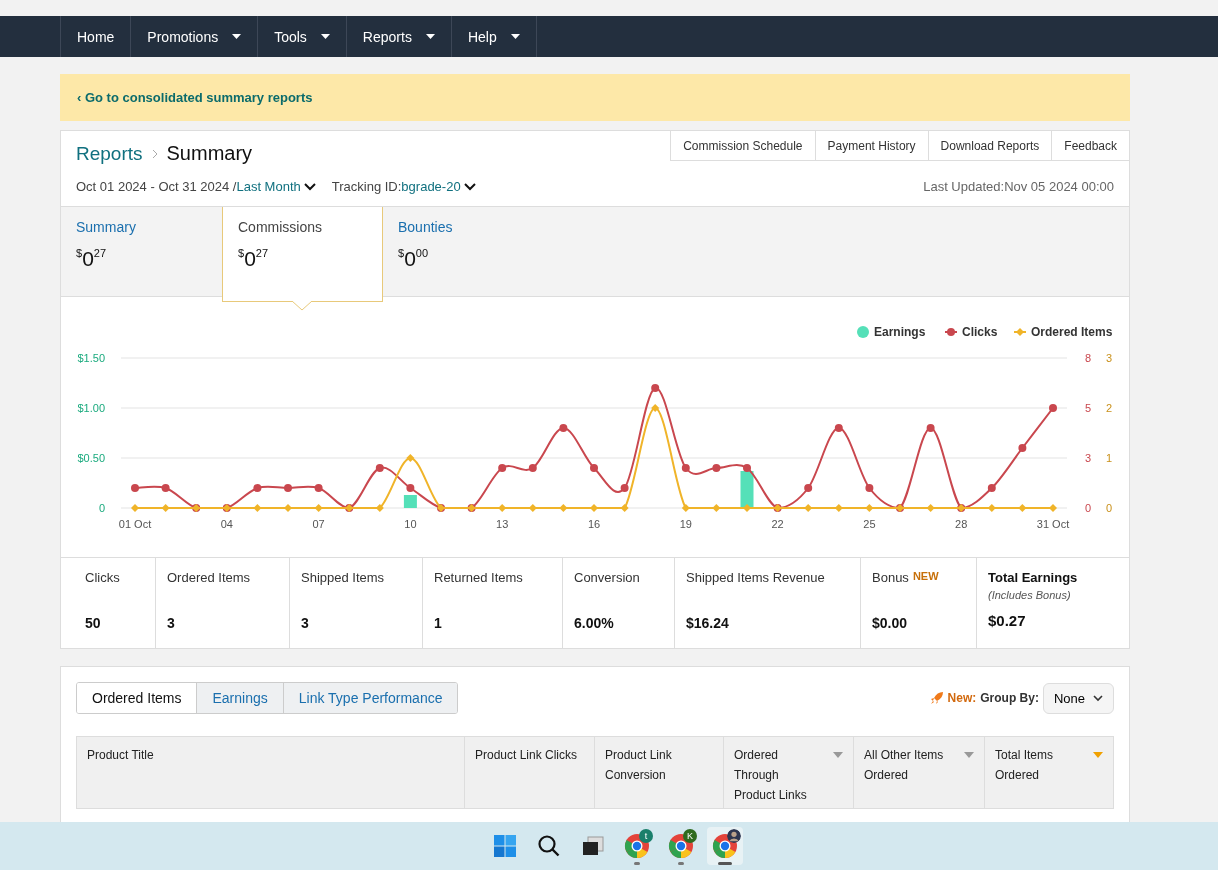 The image size is (1218, 870). What do you see at coordinates (91, 458) in the screenshot?
I see `axis-label: $0.50` at bounding box center [91, 458].